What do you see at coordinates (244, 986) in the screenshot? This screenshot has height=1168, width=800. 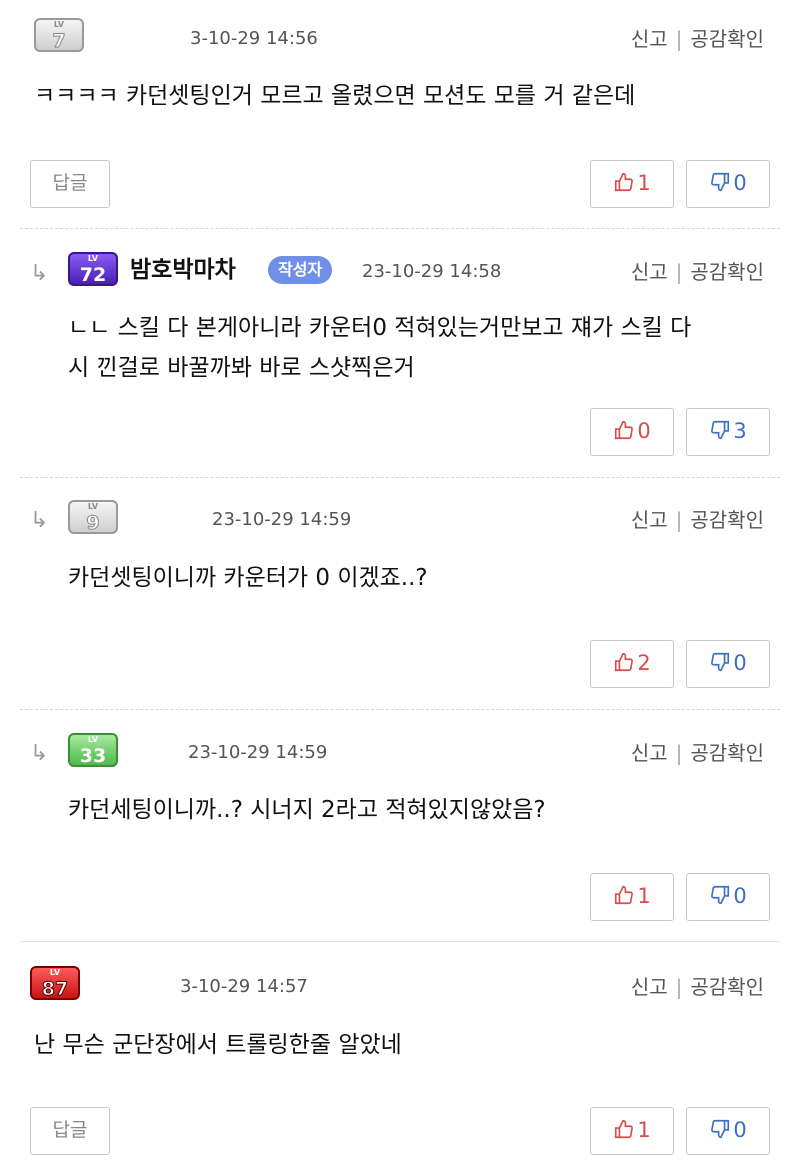 I see `comment-date: 3-10-29 14:57` at bounding box center [244, 986].